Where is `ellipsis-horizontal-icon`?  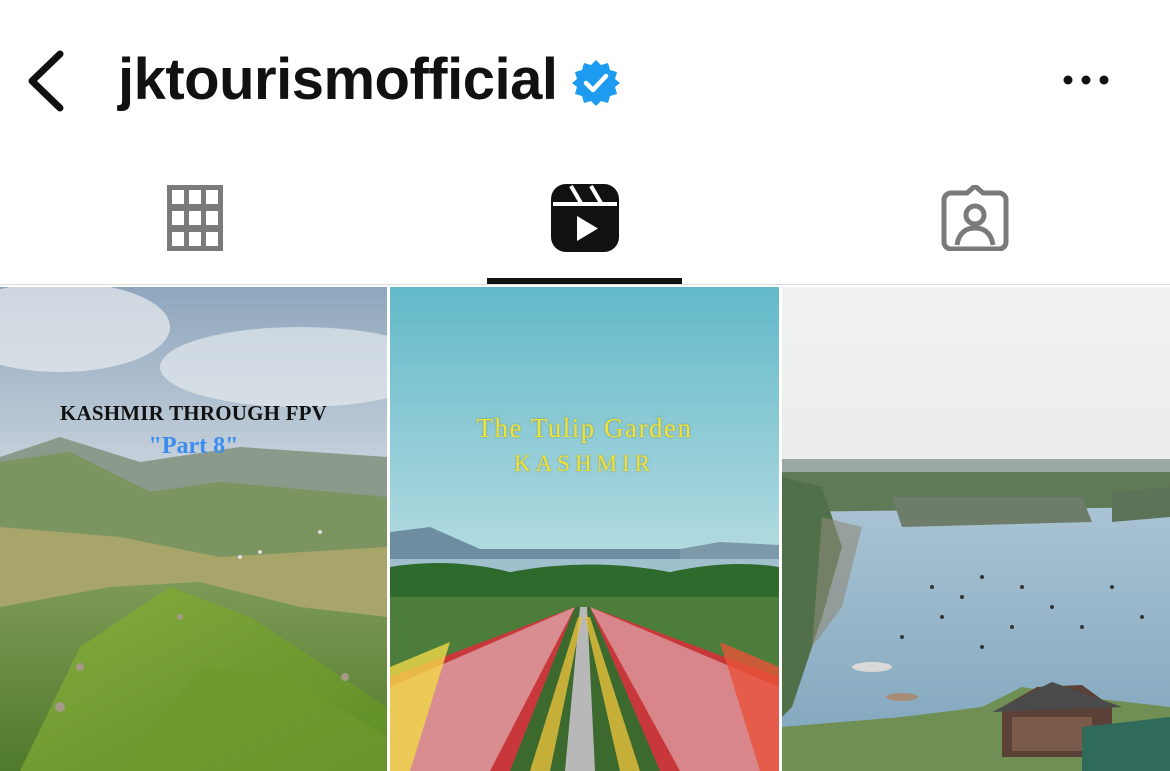 ellipsis-horizontal-icon is located at coordinates (1086, 80).